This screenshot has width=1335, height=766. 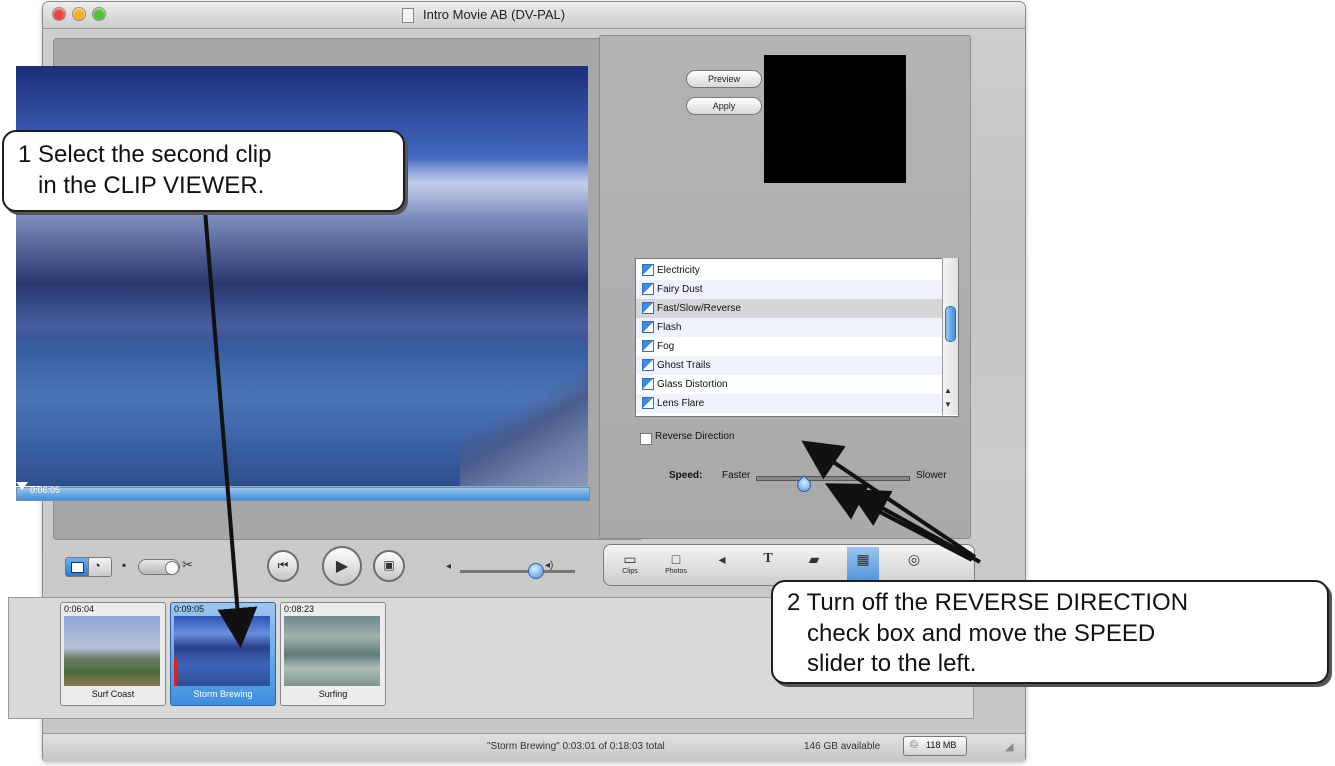 What do you see at coordinates (981, 633) in the screenshot?
I see `callout-2-line-2: check box and move the SPEED` at bounding box center [981, 633].